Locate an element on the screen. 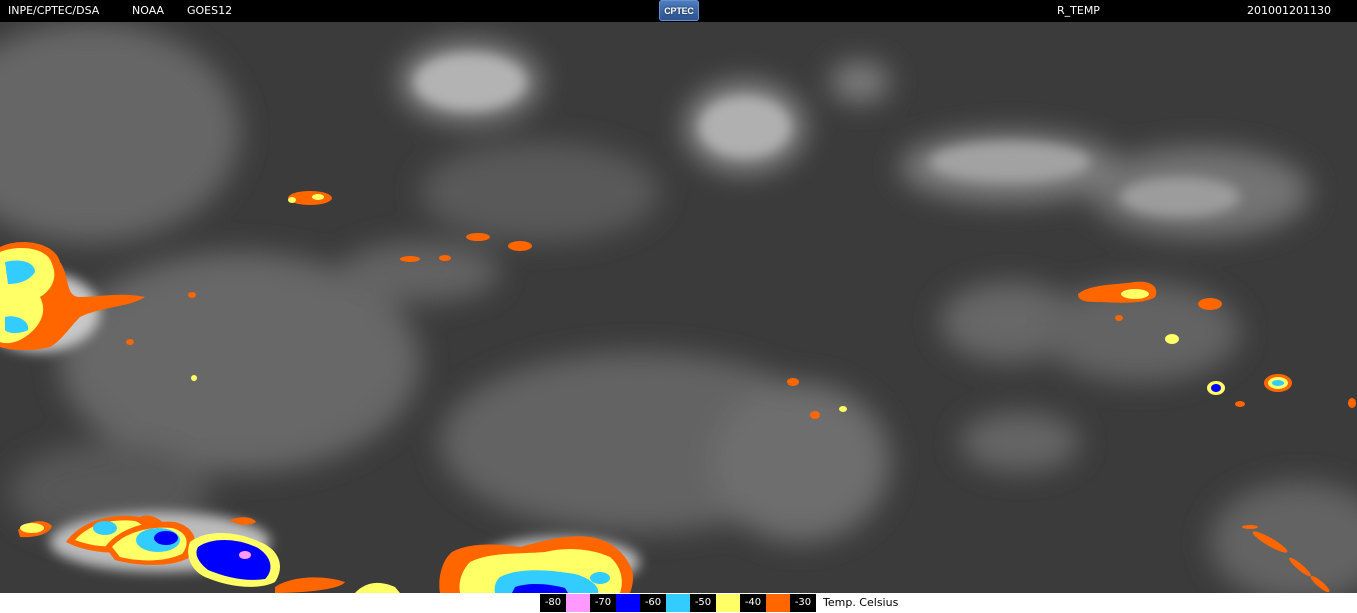  legend-label: -80 is located at coordinates (553, 603).